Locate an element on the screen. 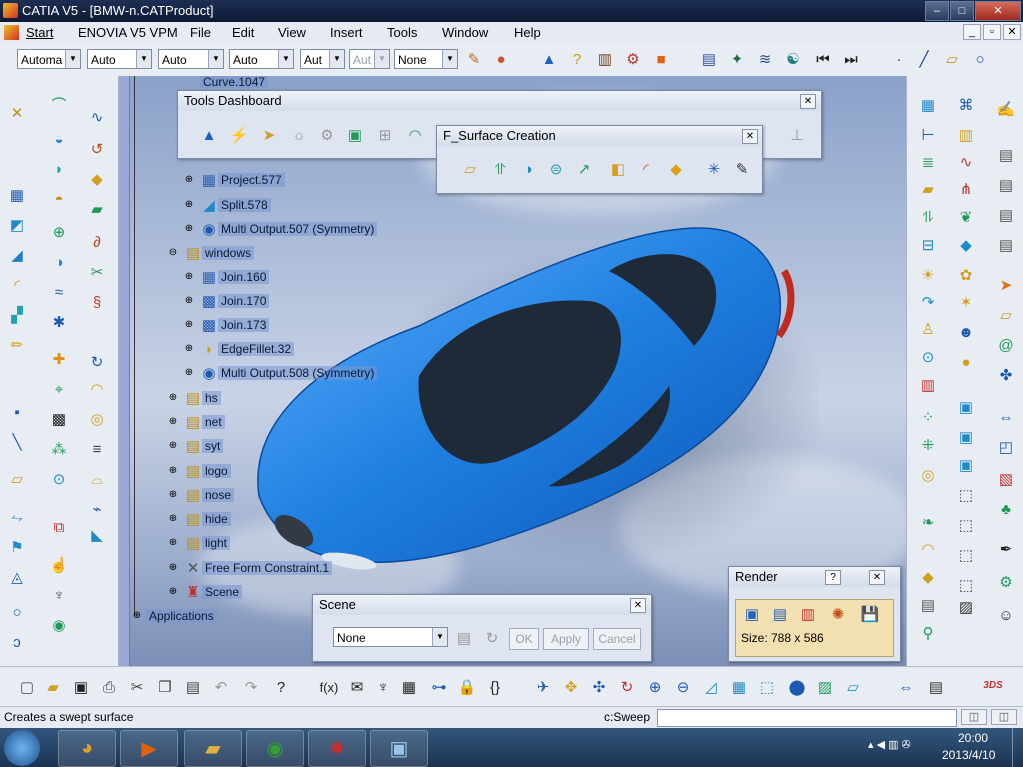  catia-task-icon: ✸ is located at coordinates (337, 748).